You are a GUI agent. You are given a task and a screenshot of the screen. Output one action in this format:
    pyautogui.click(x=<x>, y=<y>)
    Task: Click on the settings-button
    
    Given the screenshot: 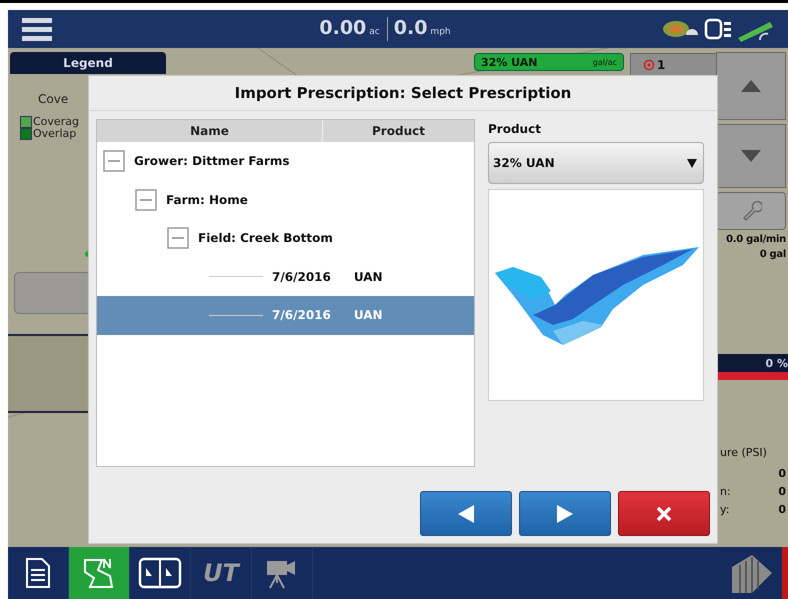 What is the action you would take?
    pyautogui.click(x=751, y=211)
    